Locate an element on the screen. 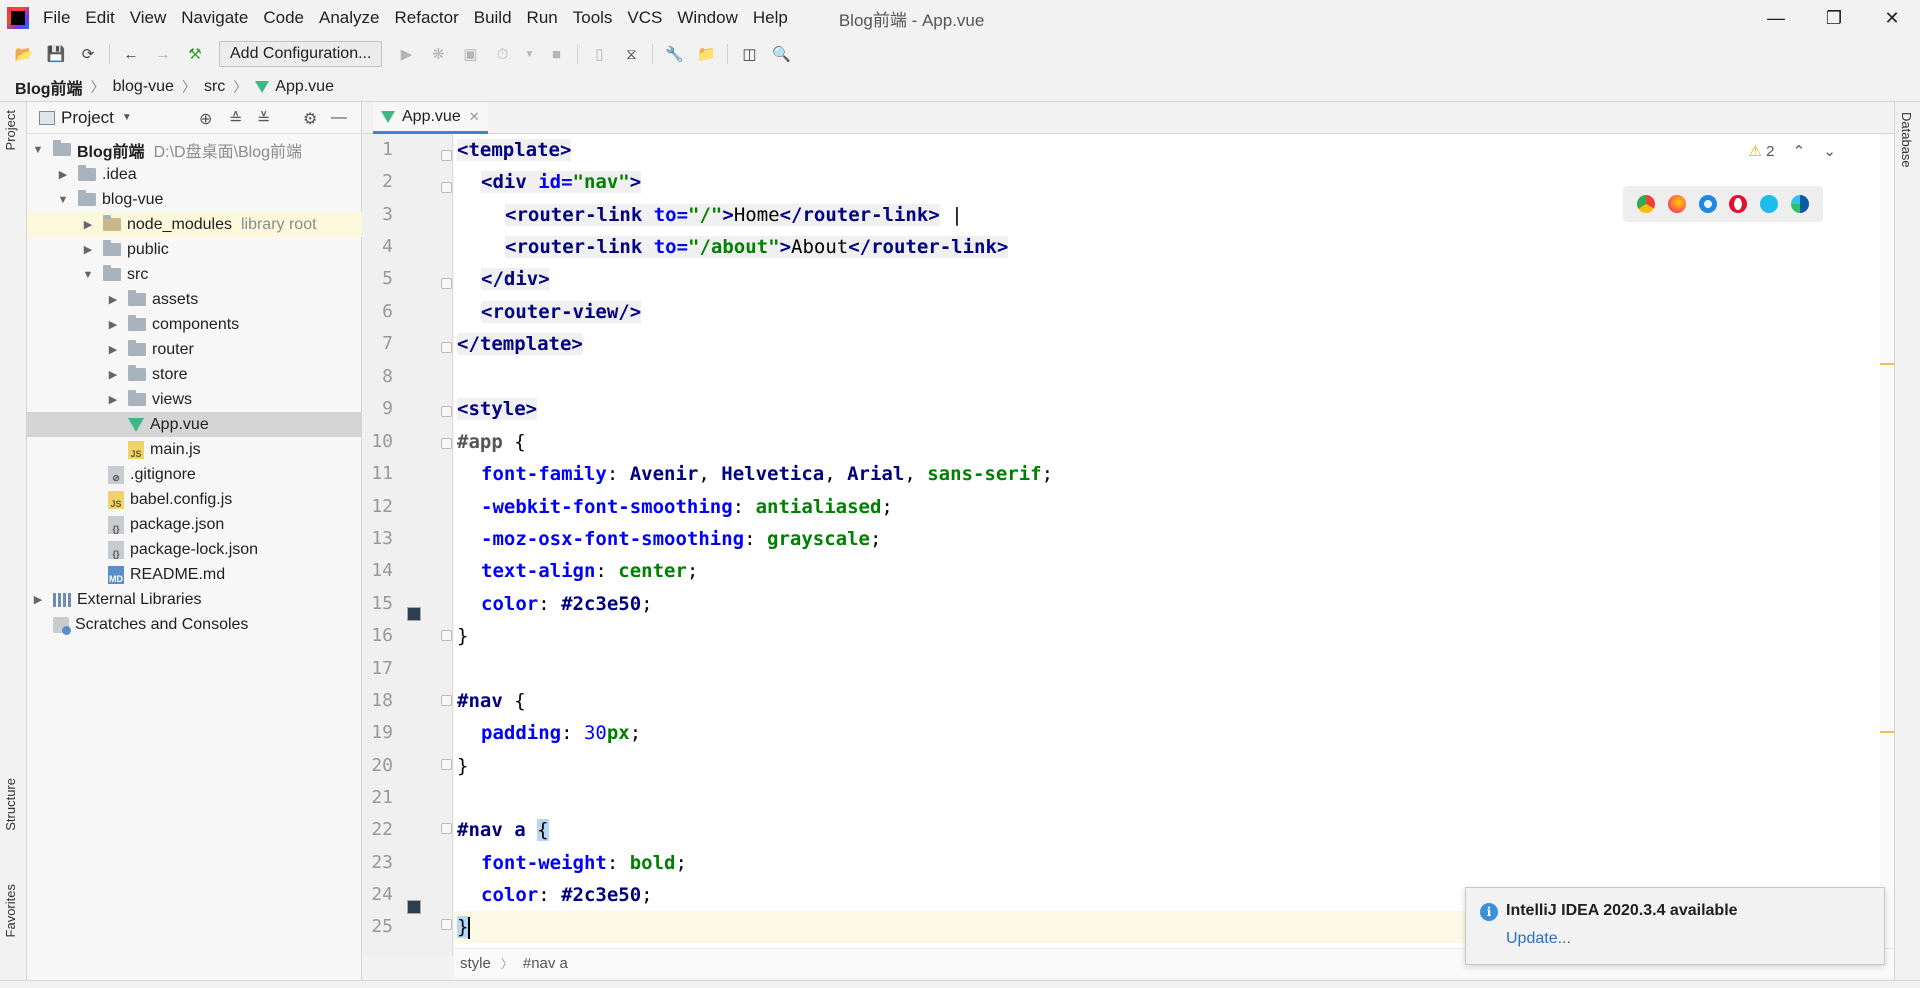  locate-icon: ⊕ is located at coordinates (205, 119).